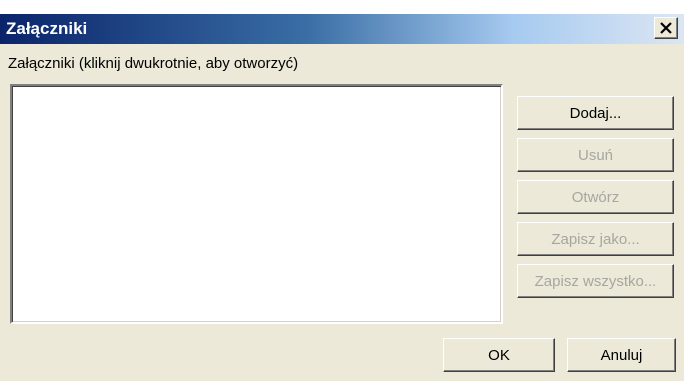 This screenshot has height=381, width=684. What do you see at coordinates (47, 28) in the screenshot?
I see `window-title: Załączniki` at bounding box center [47, 28].